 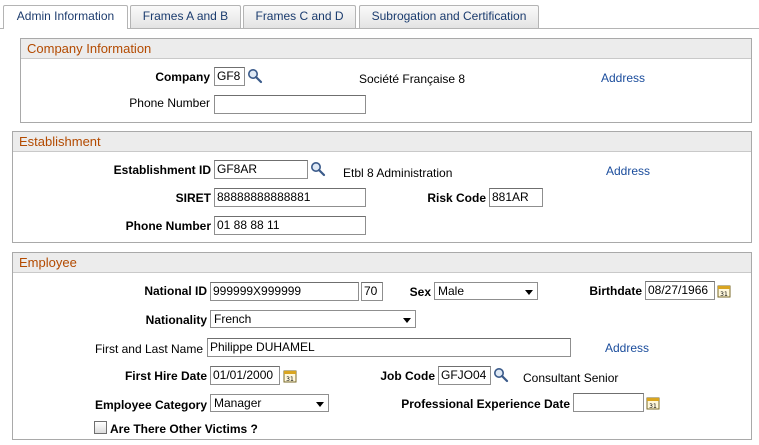 What do you see at coordinates (299, 16) in the screenshot?
I see `tab-frames-c-and-d: Frames C and D` at bounding box center [299, 16].